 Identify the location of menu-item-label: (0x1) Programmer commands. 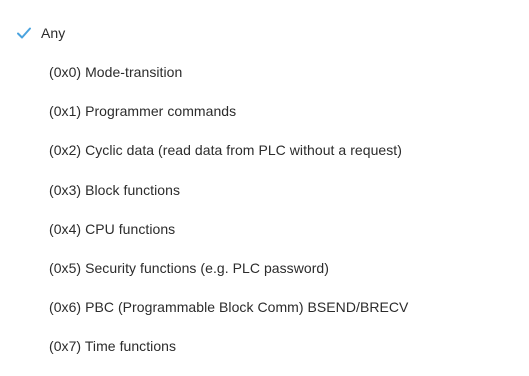
(143, 111).